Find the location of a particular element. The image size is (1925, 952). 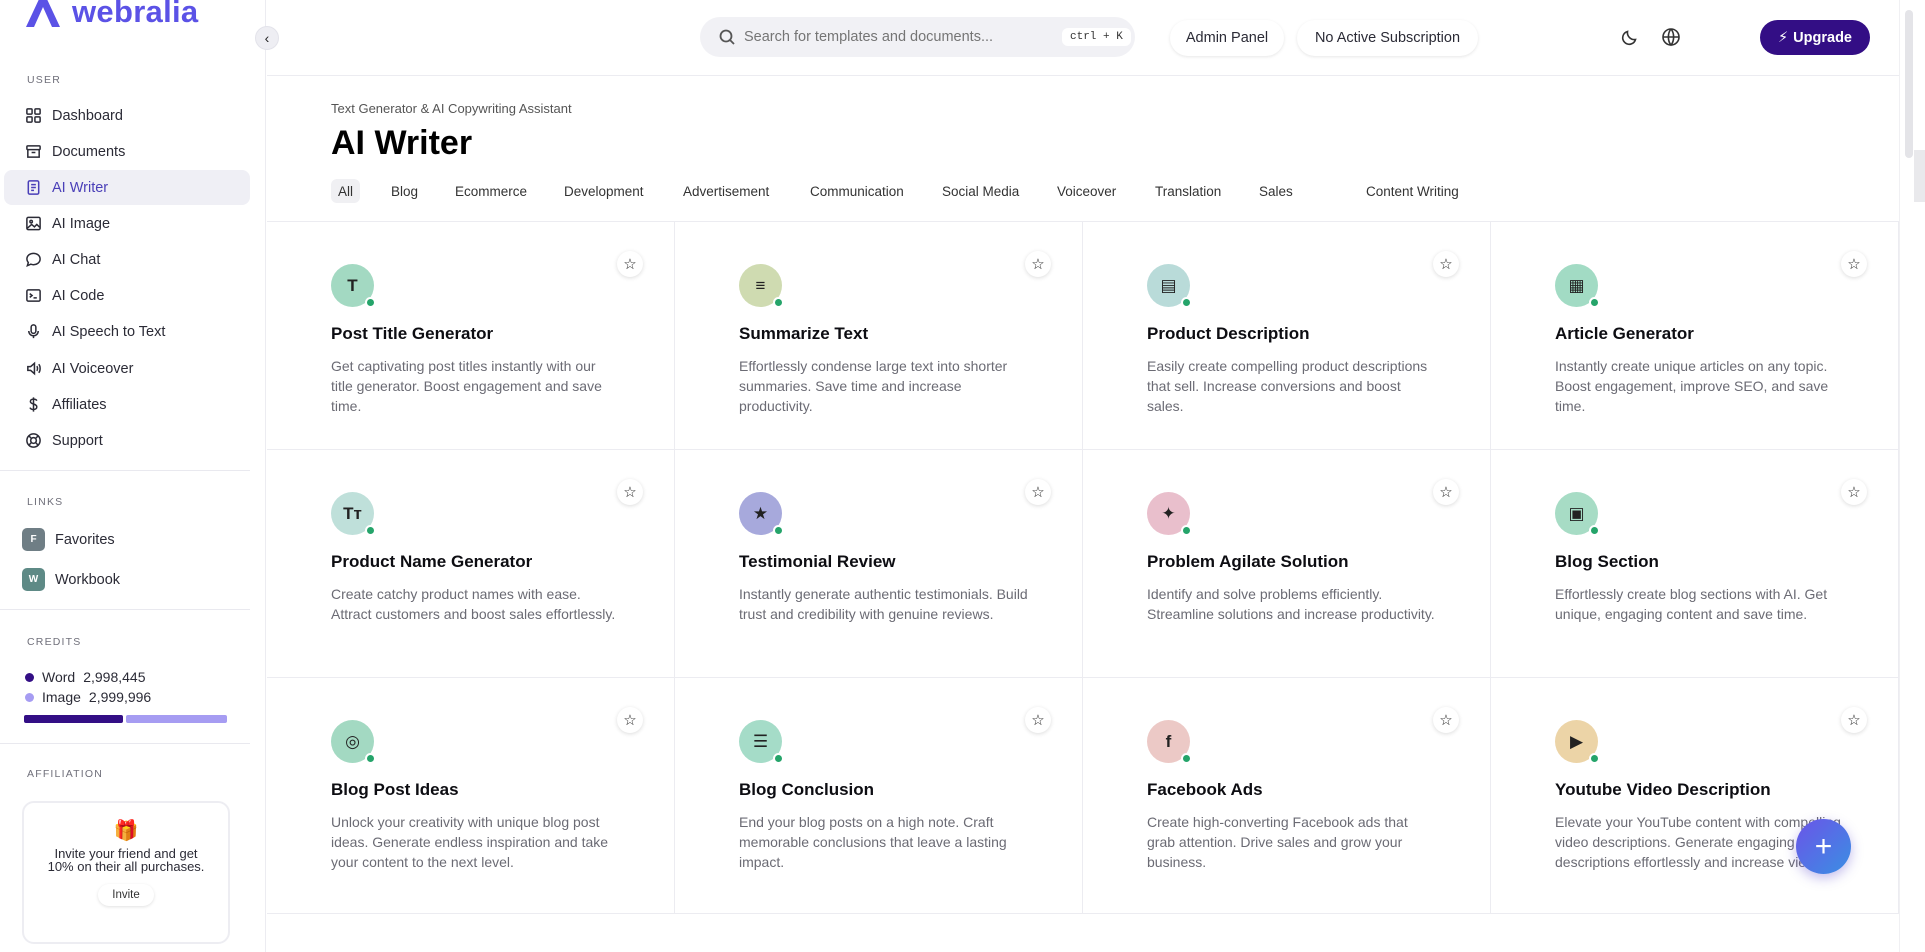

card-icon-glyph: ☰ is located at coordinates (760, 741).